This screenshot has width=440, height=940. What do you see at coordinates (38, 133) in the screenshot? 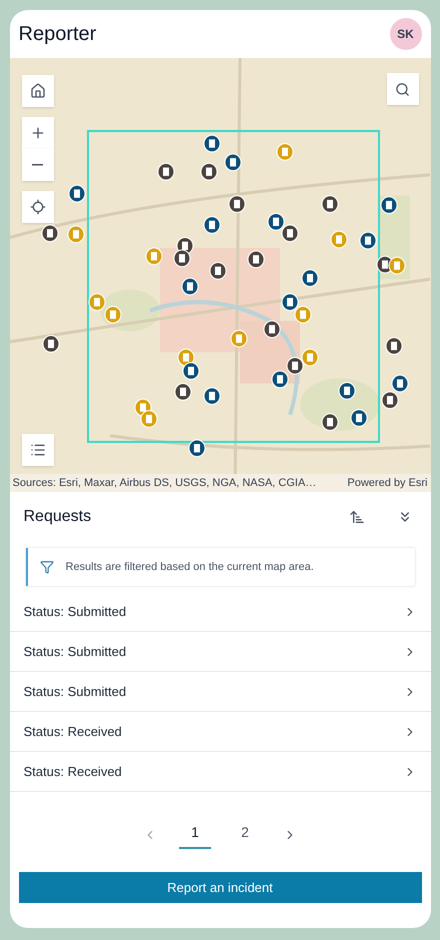
I see `plus-icon` at bounding box center [38, 133].